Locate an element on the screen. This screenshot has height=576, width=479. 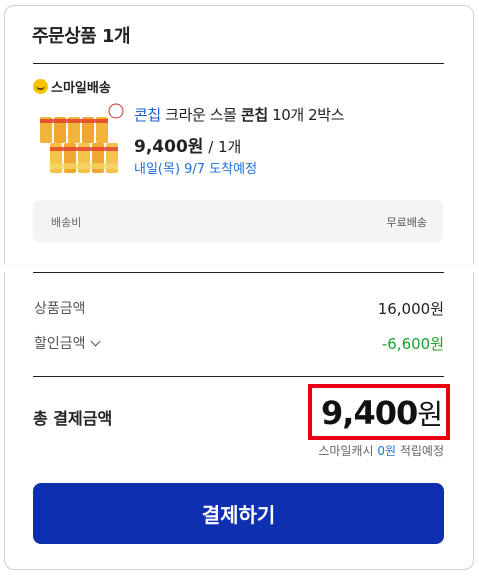
discount-toggle: 할인금액 is located at coordinates (67, 343).